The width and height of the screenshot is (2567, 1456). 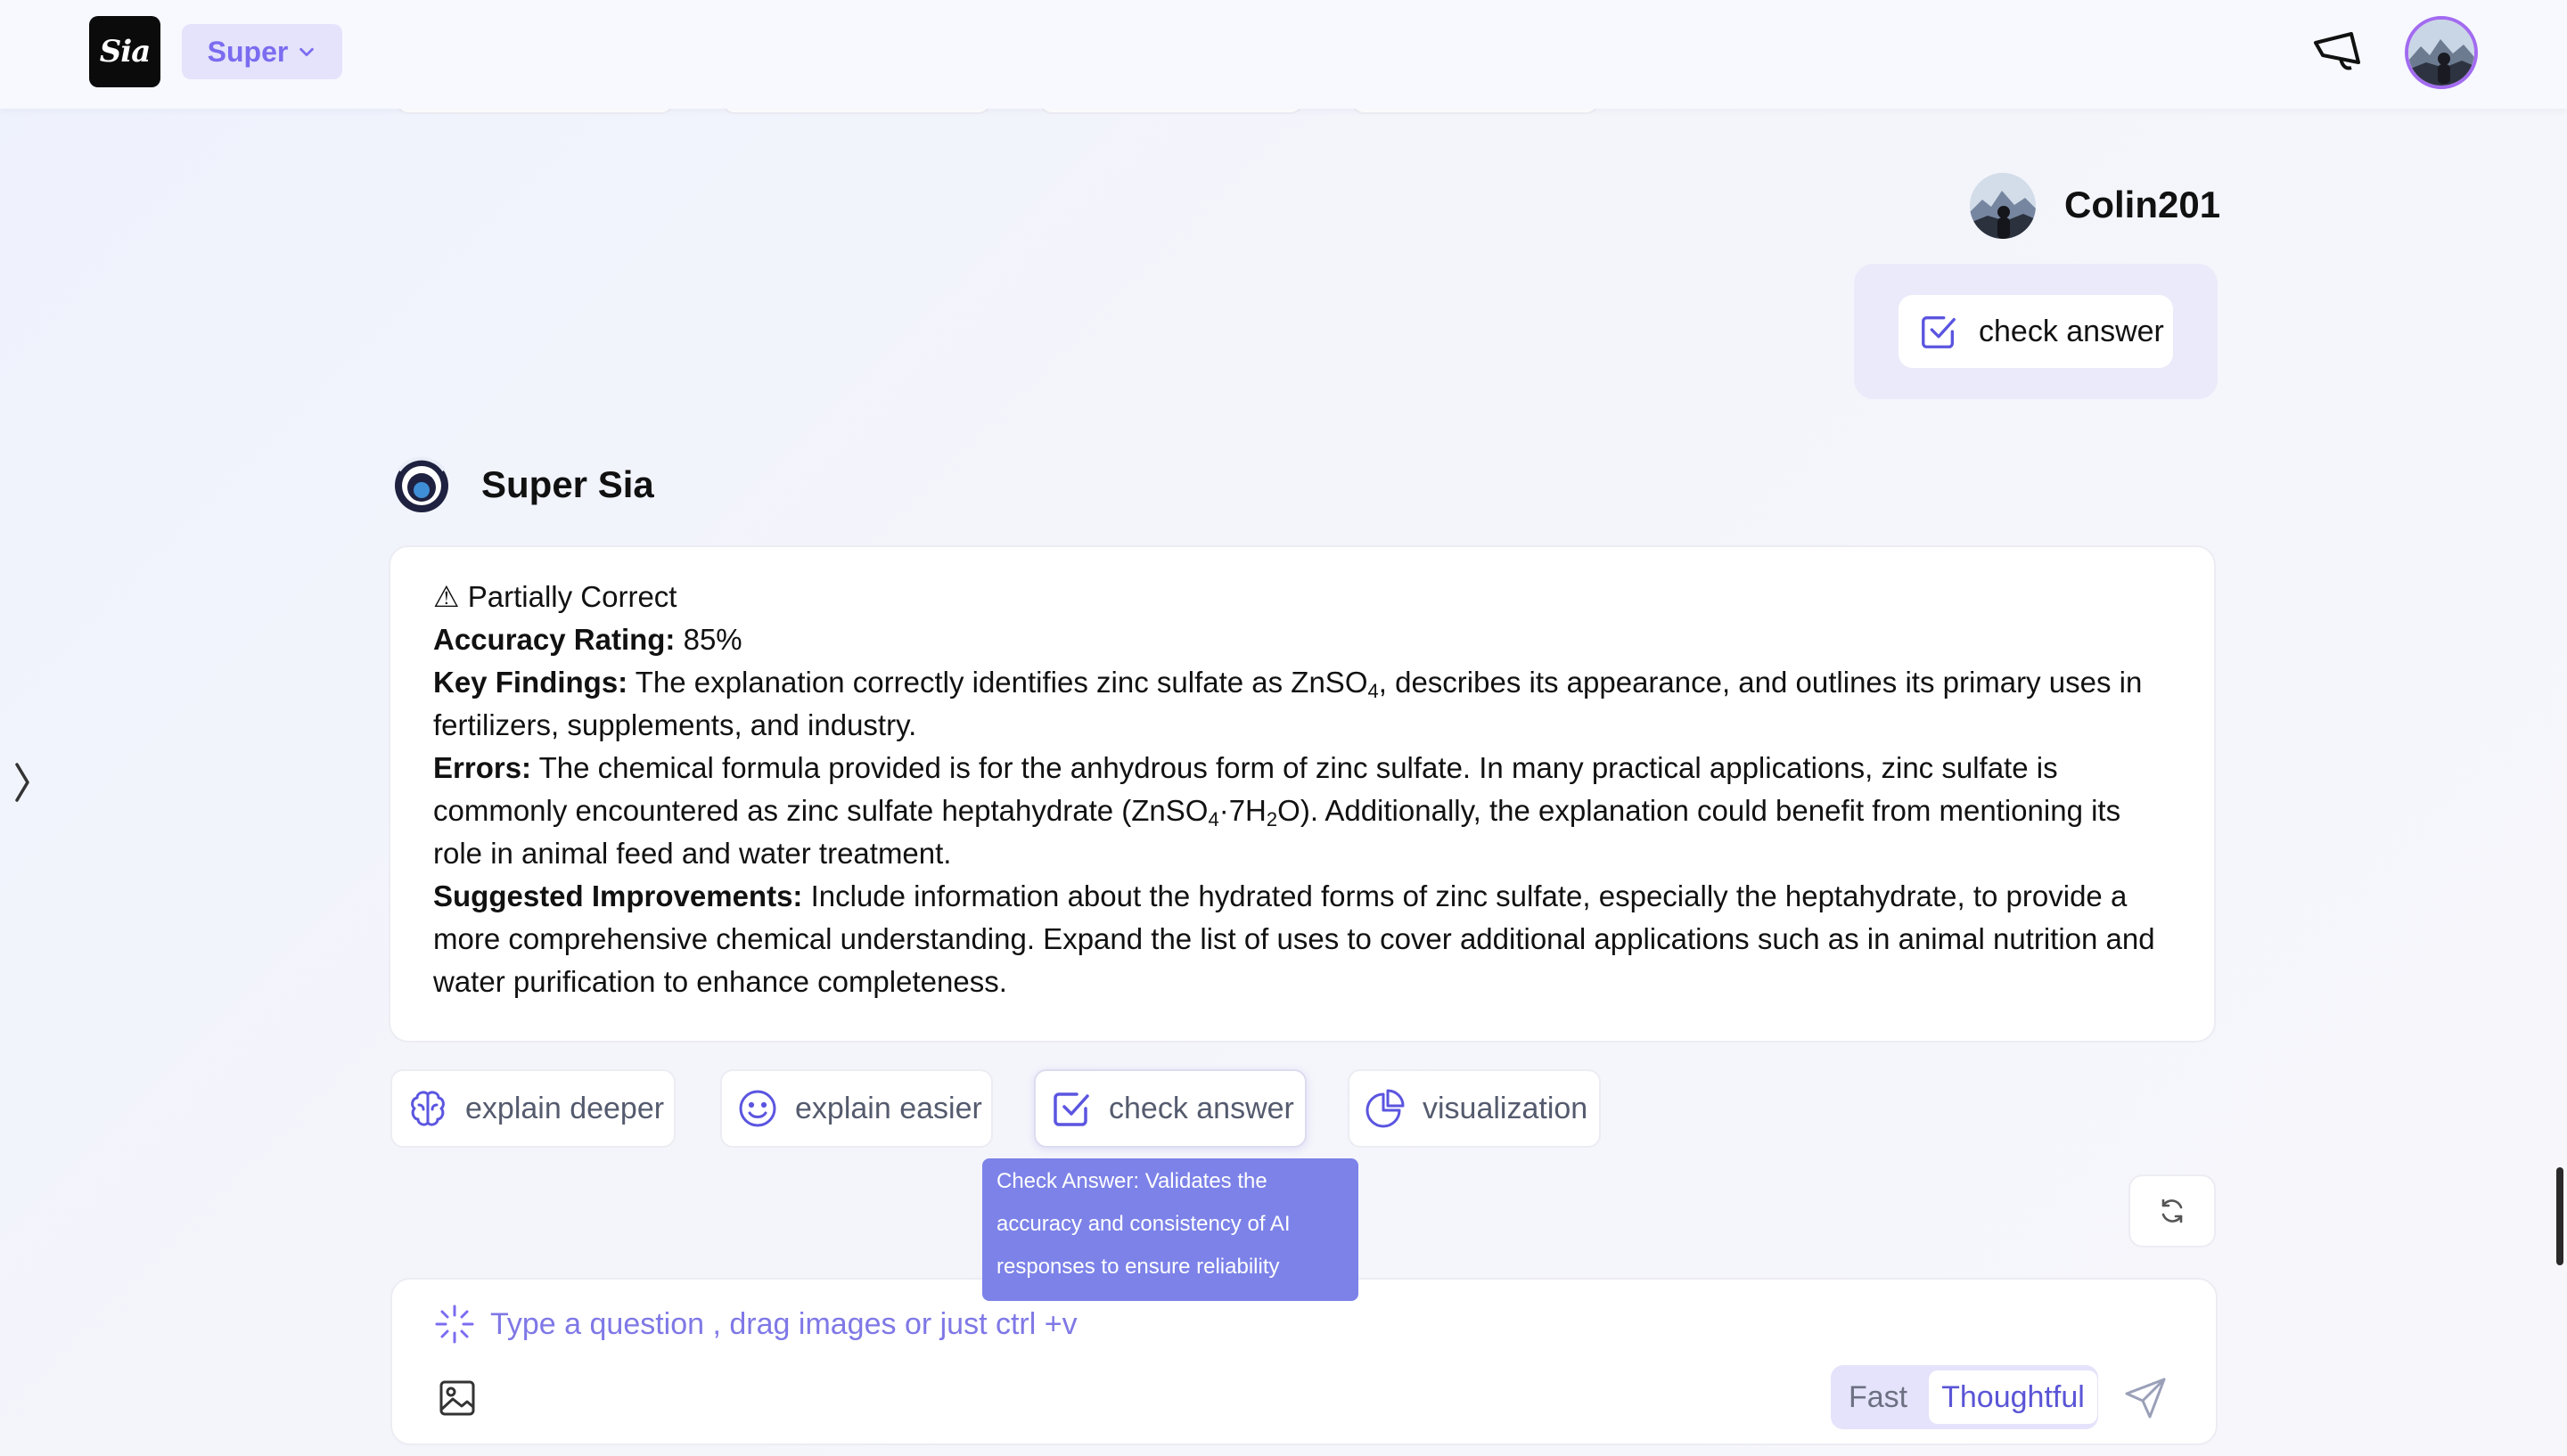 What do you see at coordinates (1242, 810) in the screenshot?
I see `errors-text-mid: ·7H` at bounding box center [1242, 810].